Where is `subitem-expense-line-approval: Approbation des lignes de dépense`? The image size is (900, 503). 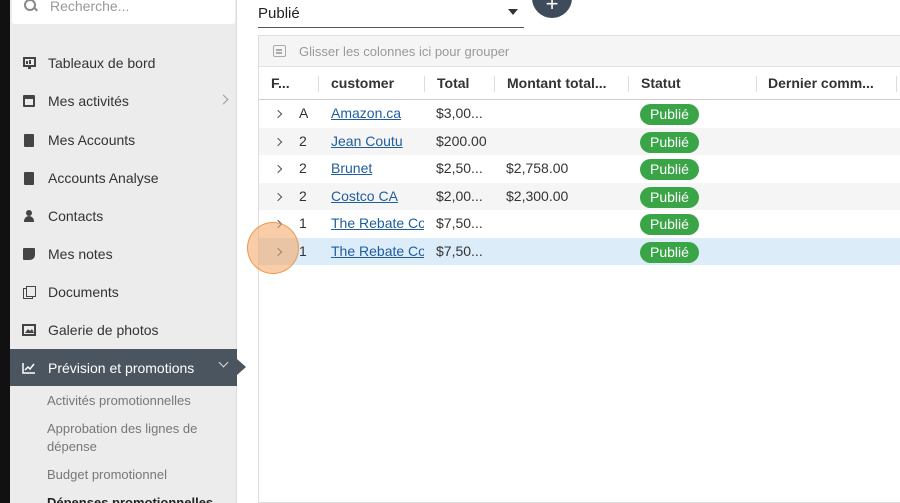
subitem-expense-line-approval: Approbation des lignes de dépense is located at coordinates (137, 438).